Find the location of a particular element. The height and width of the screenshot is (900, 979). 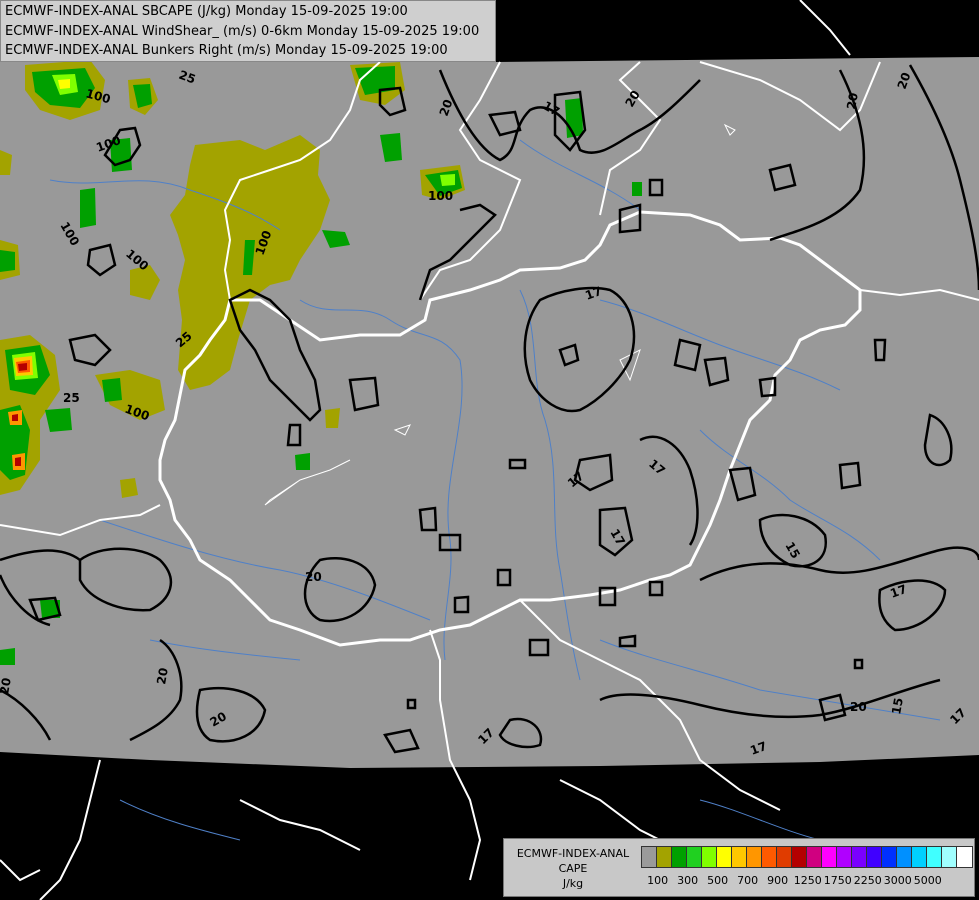

legend-color-scale is located at coordinates (807, 857).